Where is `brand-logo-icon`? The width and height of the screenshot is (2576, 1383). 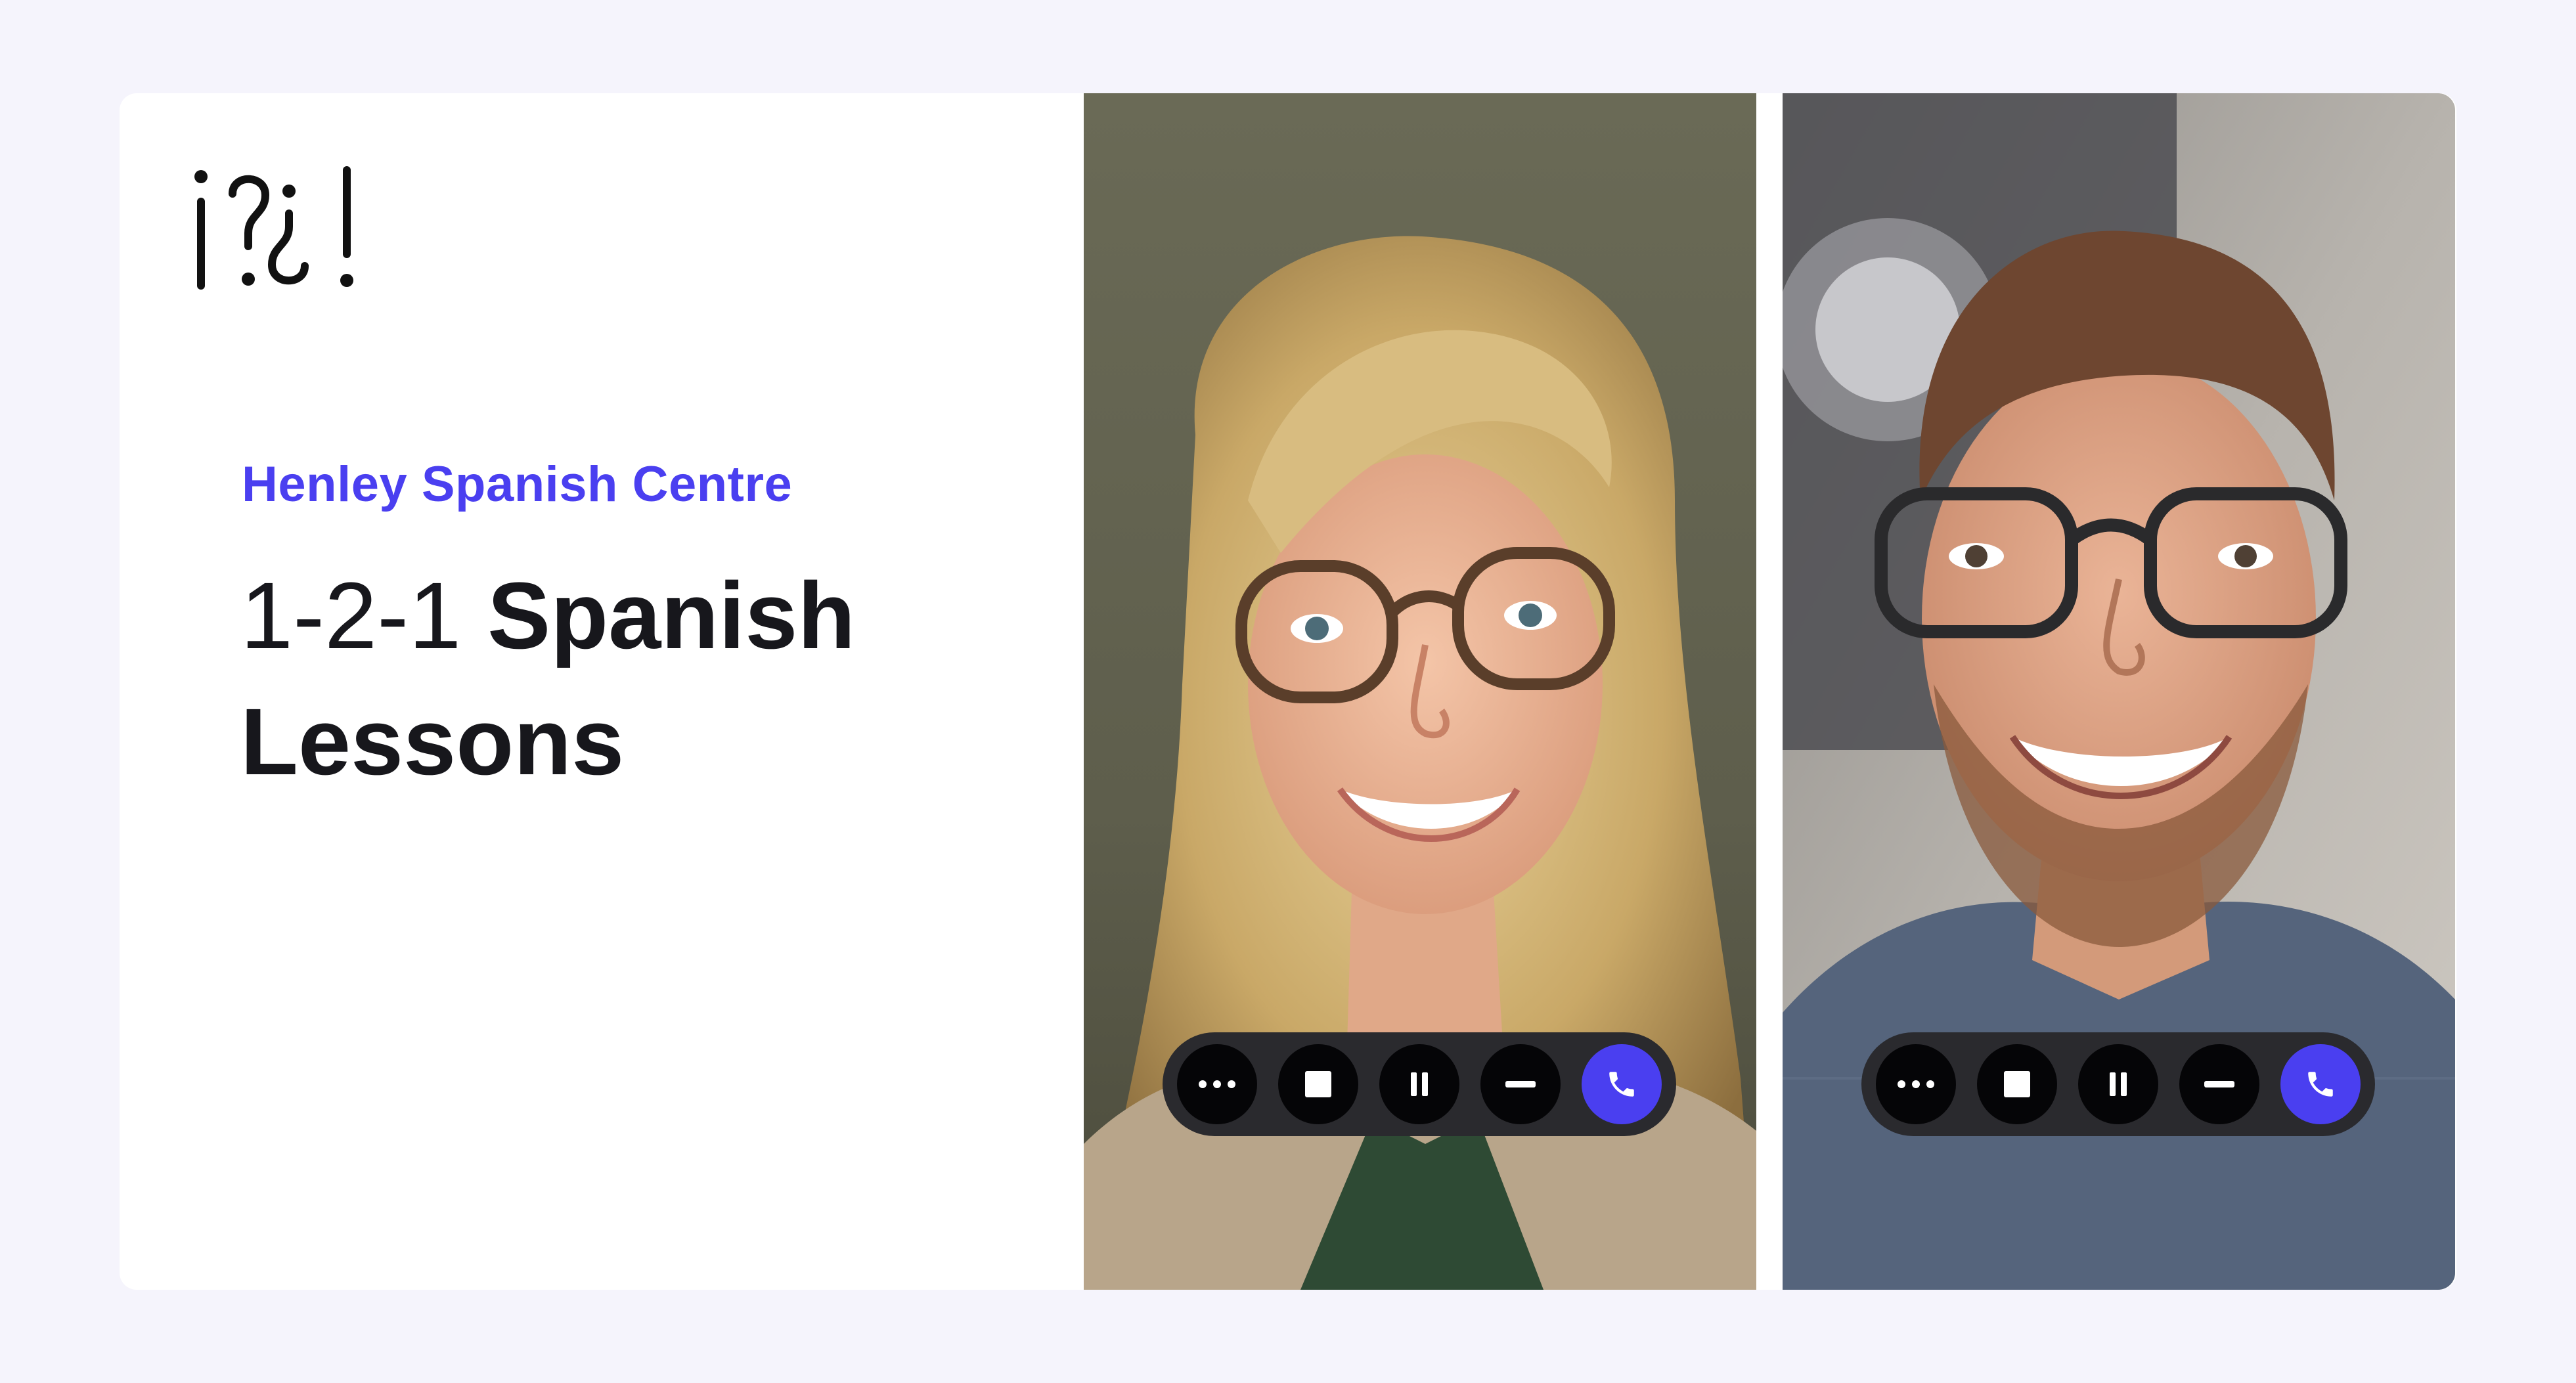 brand-logo-icon is located at coordinates (277, 234).